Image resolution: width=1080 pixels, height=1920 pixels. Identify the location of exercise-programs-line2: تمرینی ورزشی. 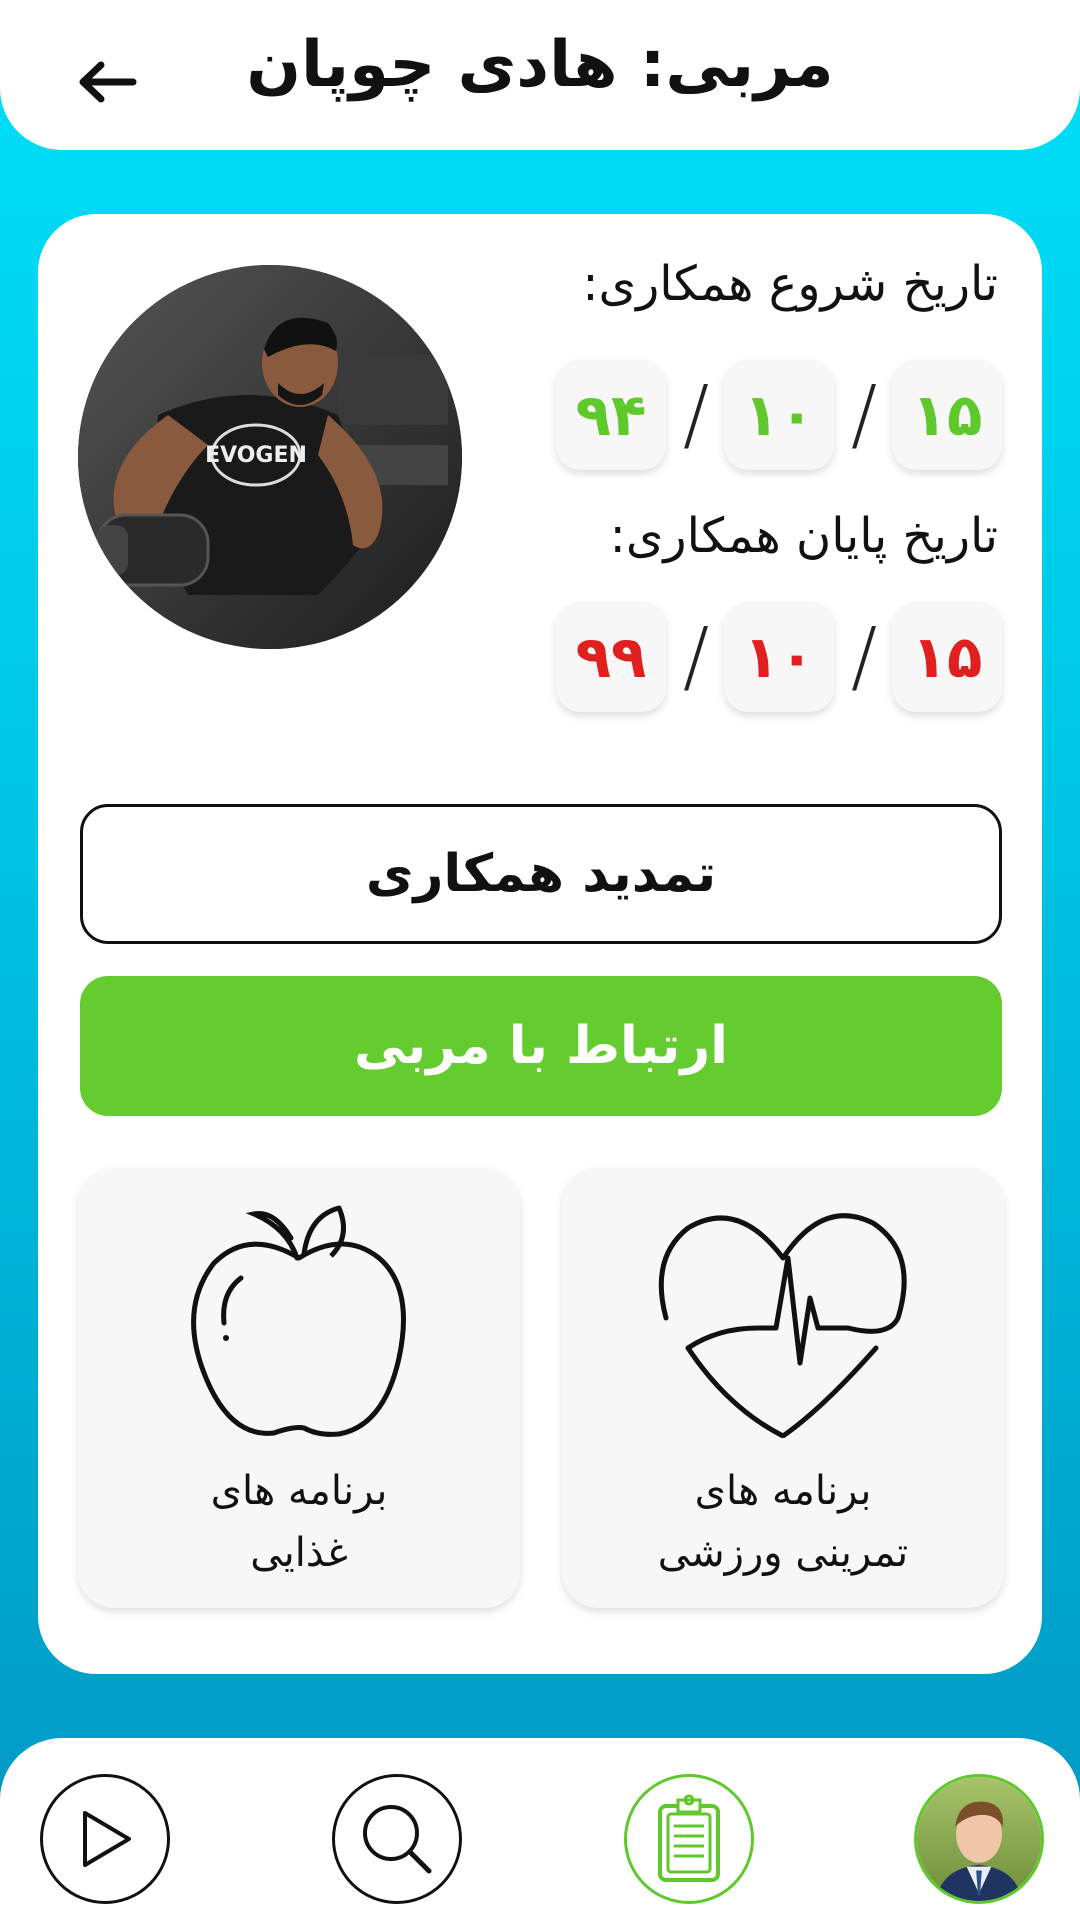
(783, 1553).